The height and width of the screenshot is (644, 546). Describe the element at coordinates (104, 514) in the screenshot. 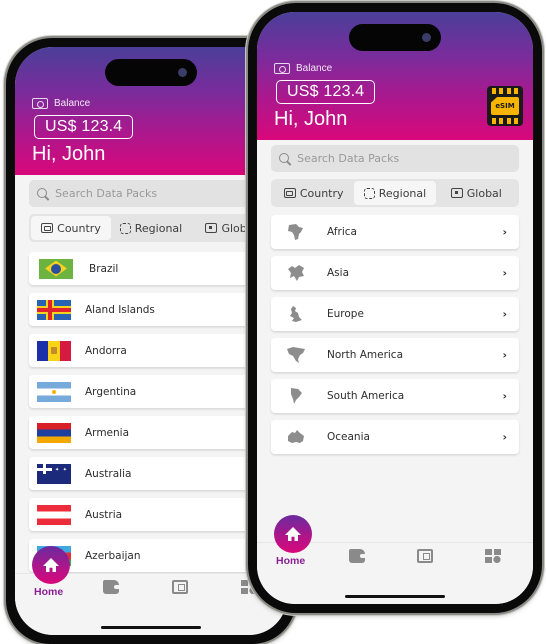

I see `country-name: Austria` at that location.